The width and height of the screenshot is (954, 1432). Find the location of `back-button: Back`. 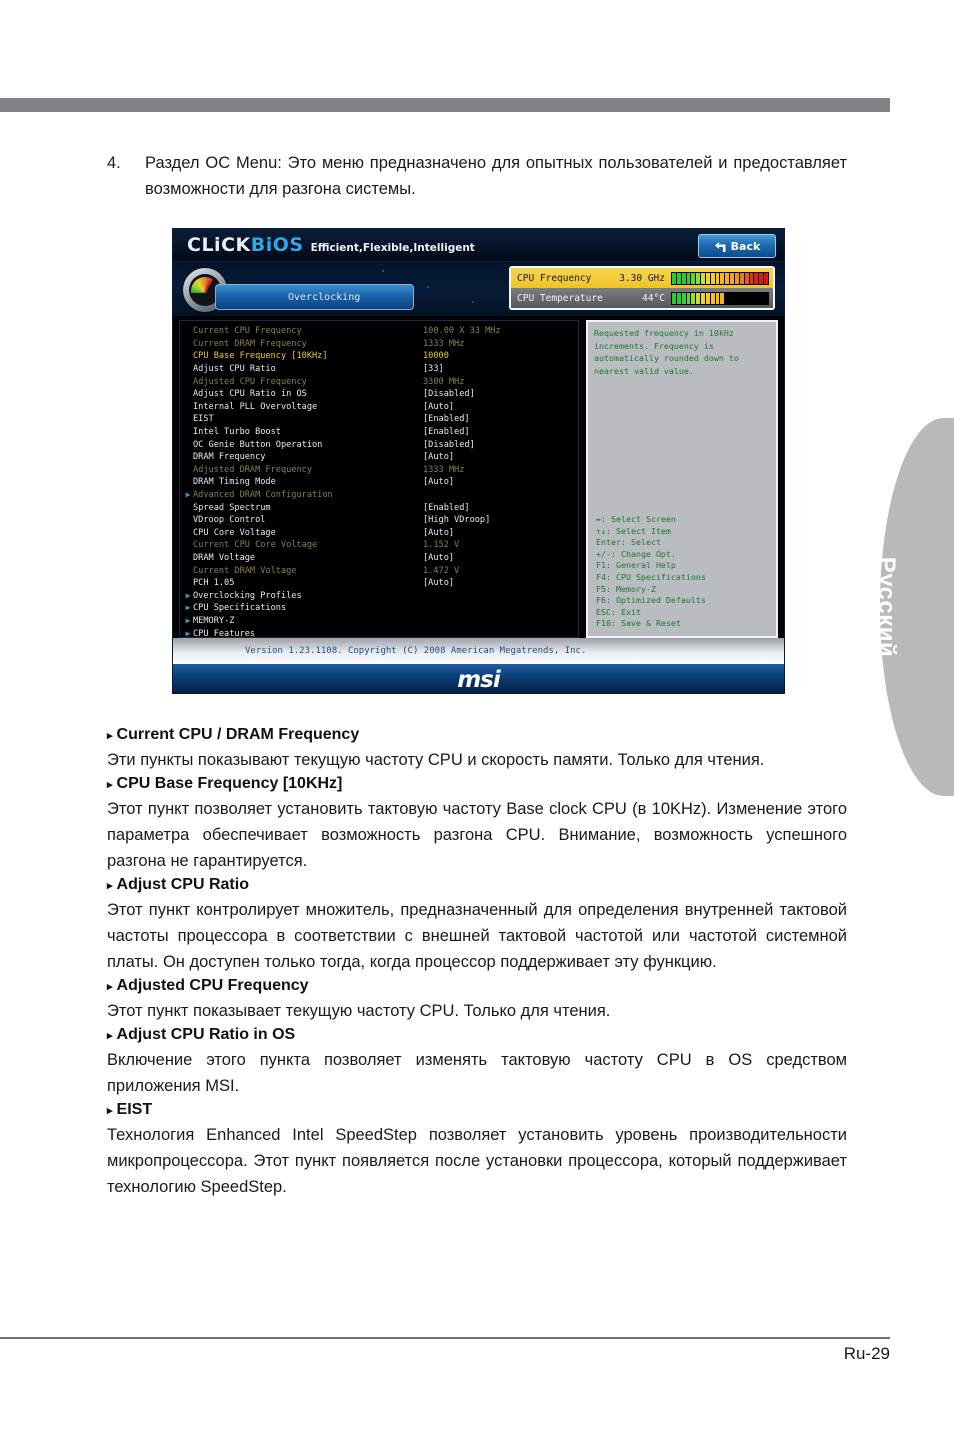

back-button: Back is located at coordinates (737, 246).